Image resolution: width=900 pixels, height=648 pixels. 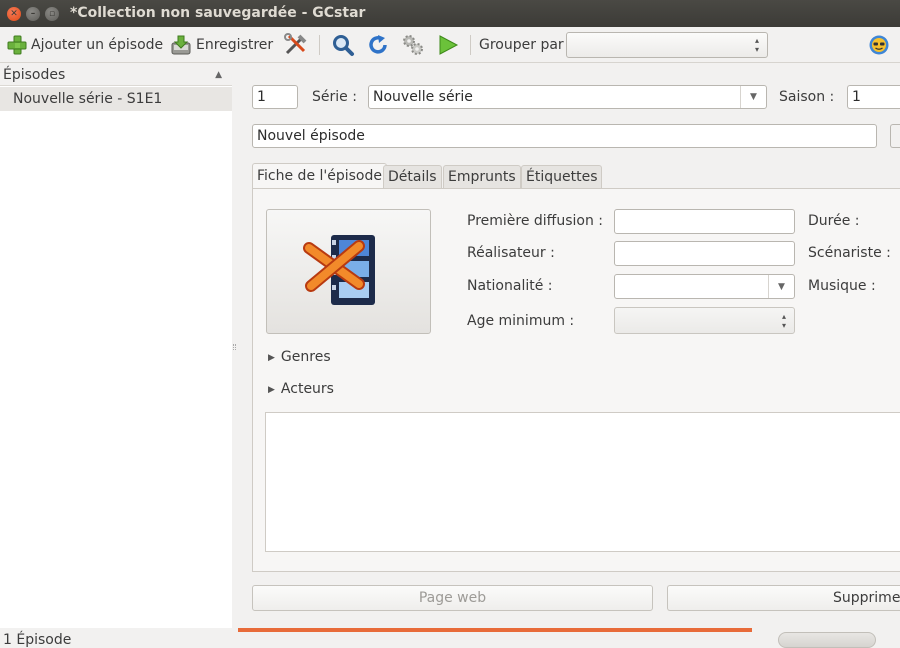 I want to click on episode-number-value: 1, so click(x=261, y=97).